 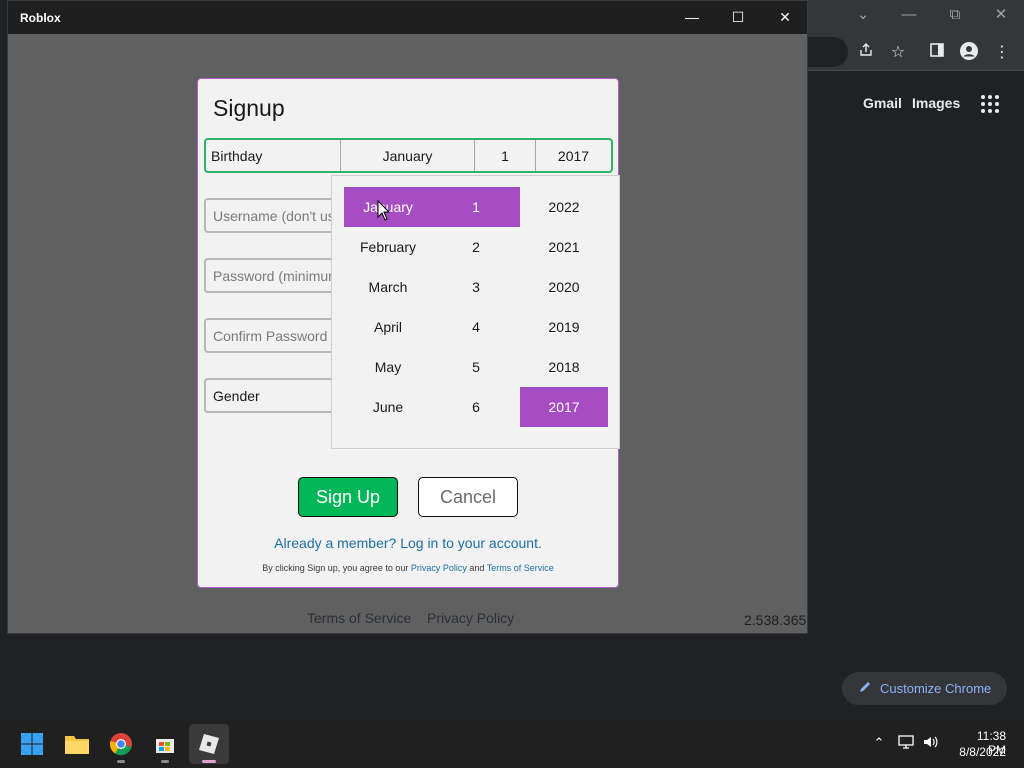 I want to click on chrome-icon, so click(x=120, y=744).